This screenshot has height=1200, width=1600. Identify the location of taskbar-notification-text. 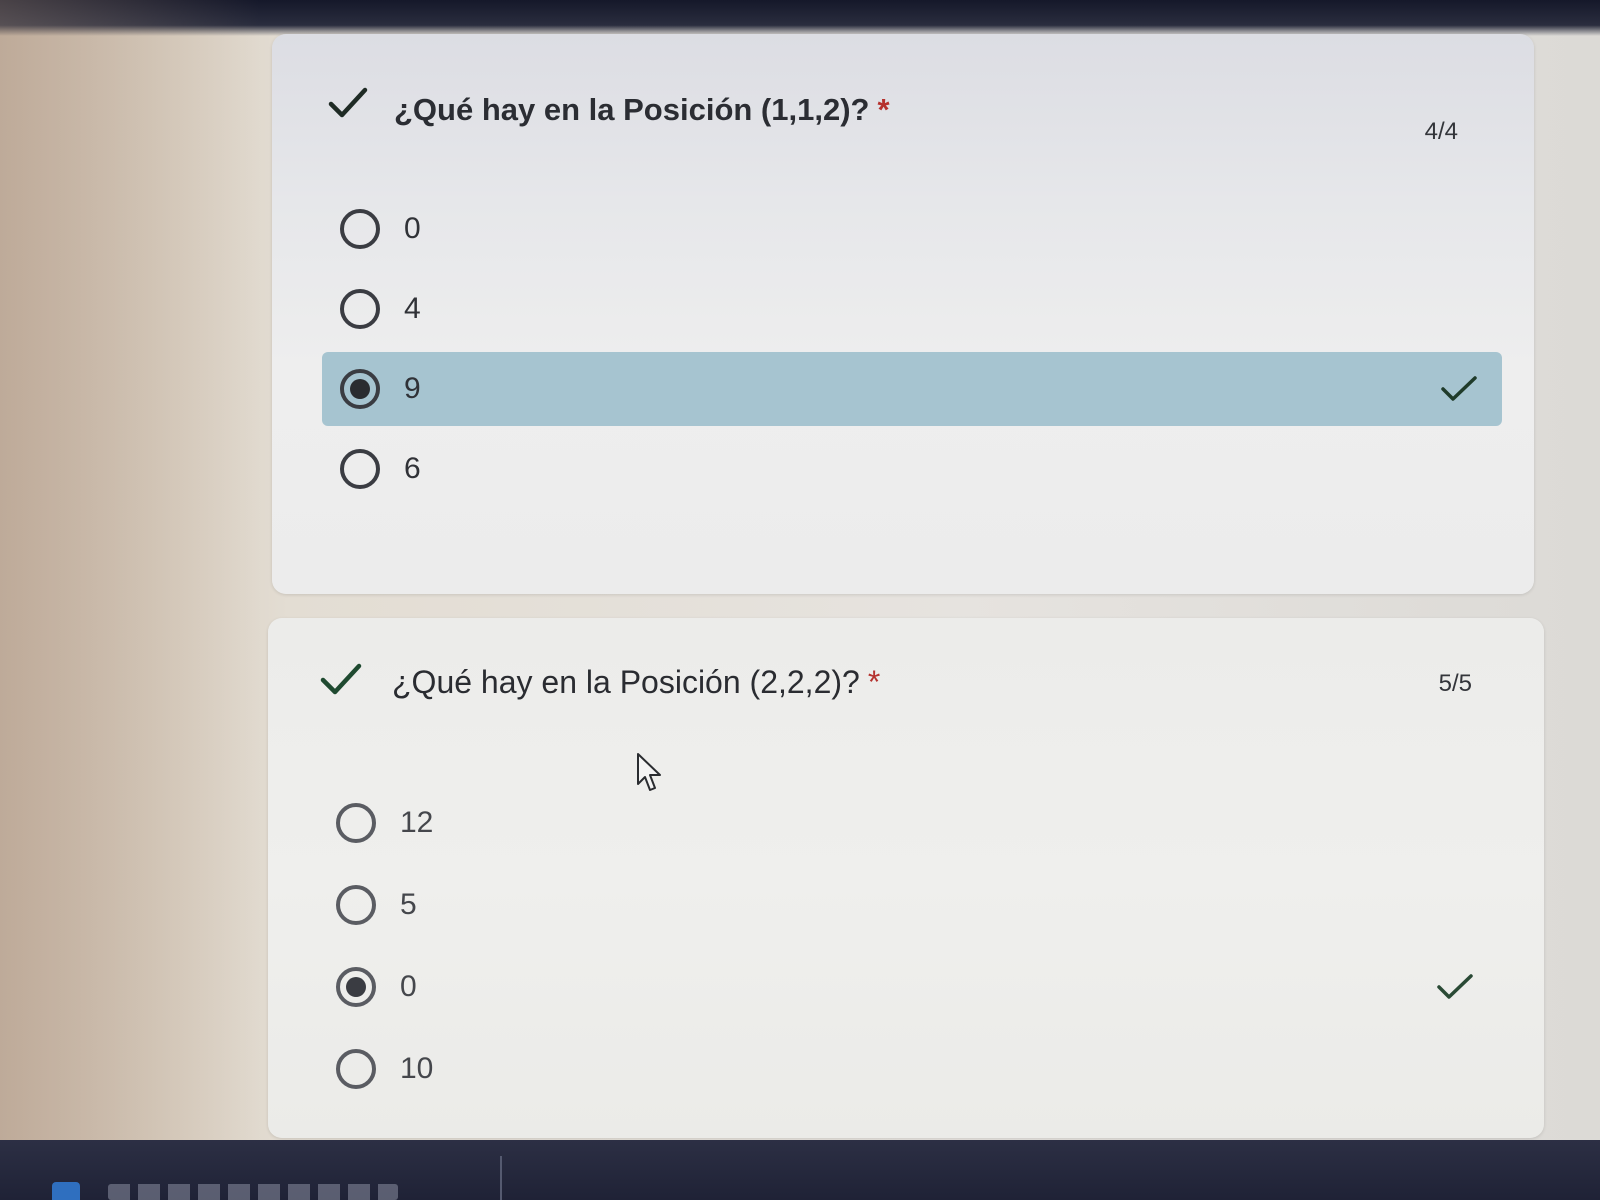
(253, 1192).